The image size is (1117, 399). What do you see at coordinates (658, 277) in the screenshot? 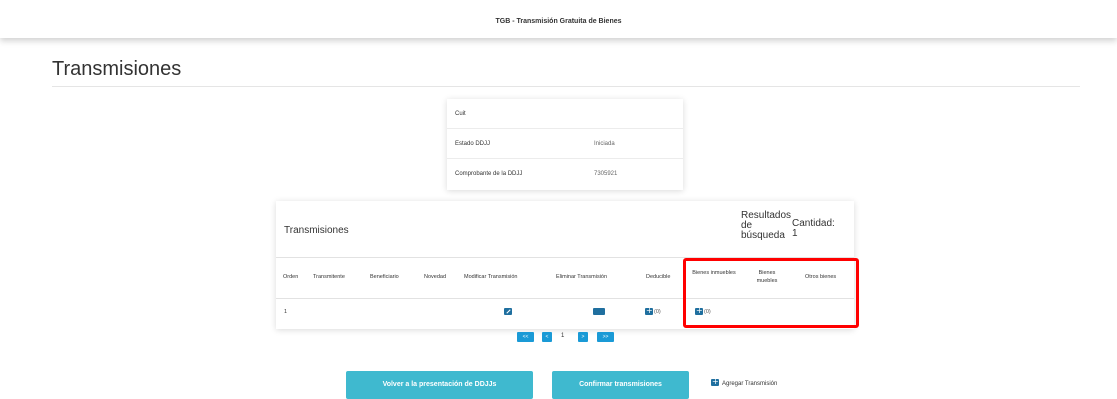
I see `col-deducible: Deducible` at bounding box center [658, 277].